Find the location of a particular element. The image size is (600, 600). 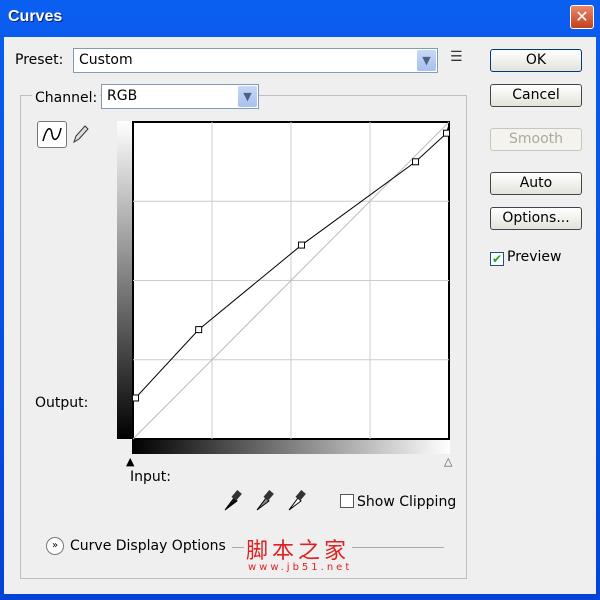

preview-checkbox: ✔ Preview is located at coordinates (526, 257).